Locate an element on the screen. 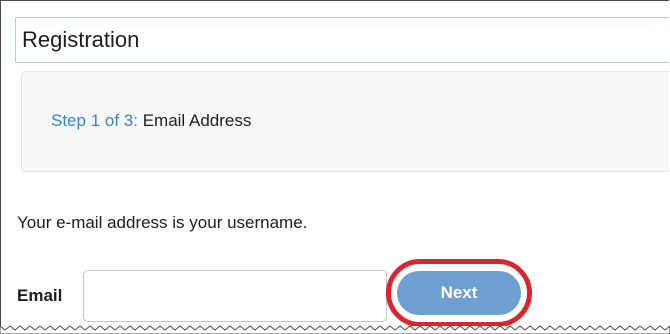  torn-edge-decoration is located at coordinates (335, 329).